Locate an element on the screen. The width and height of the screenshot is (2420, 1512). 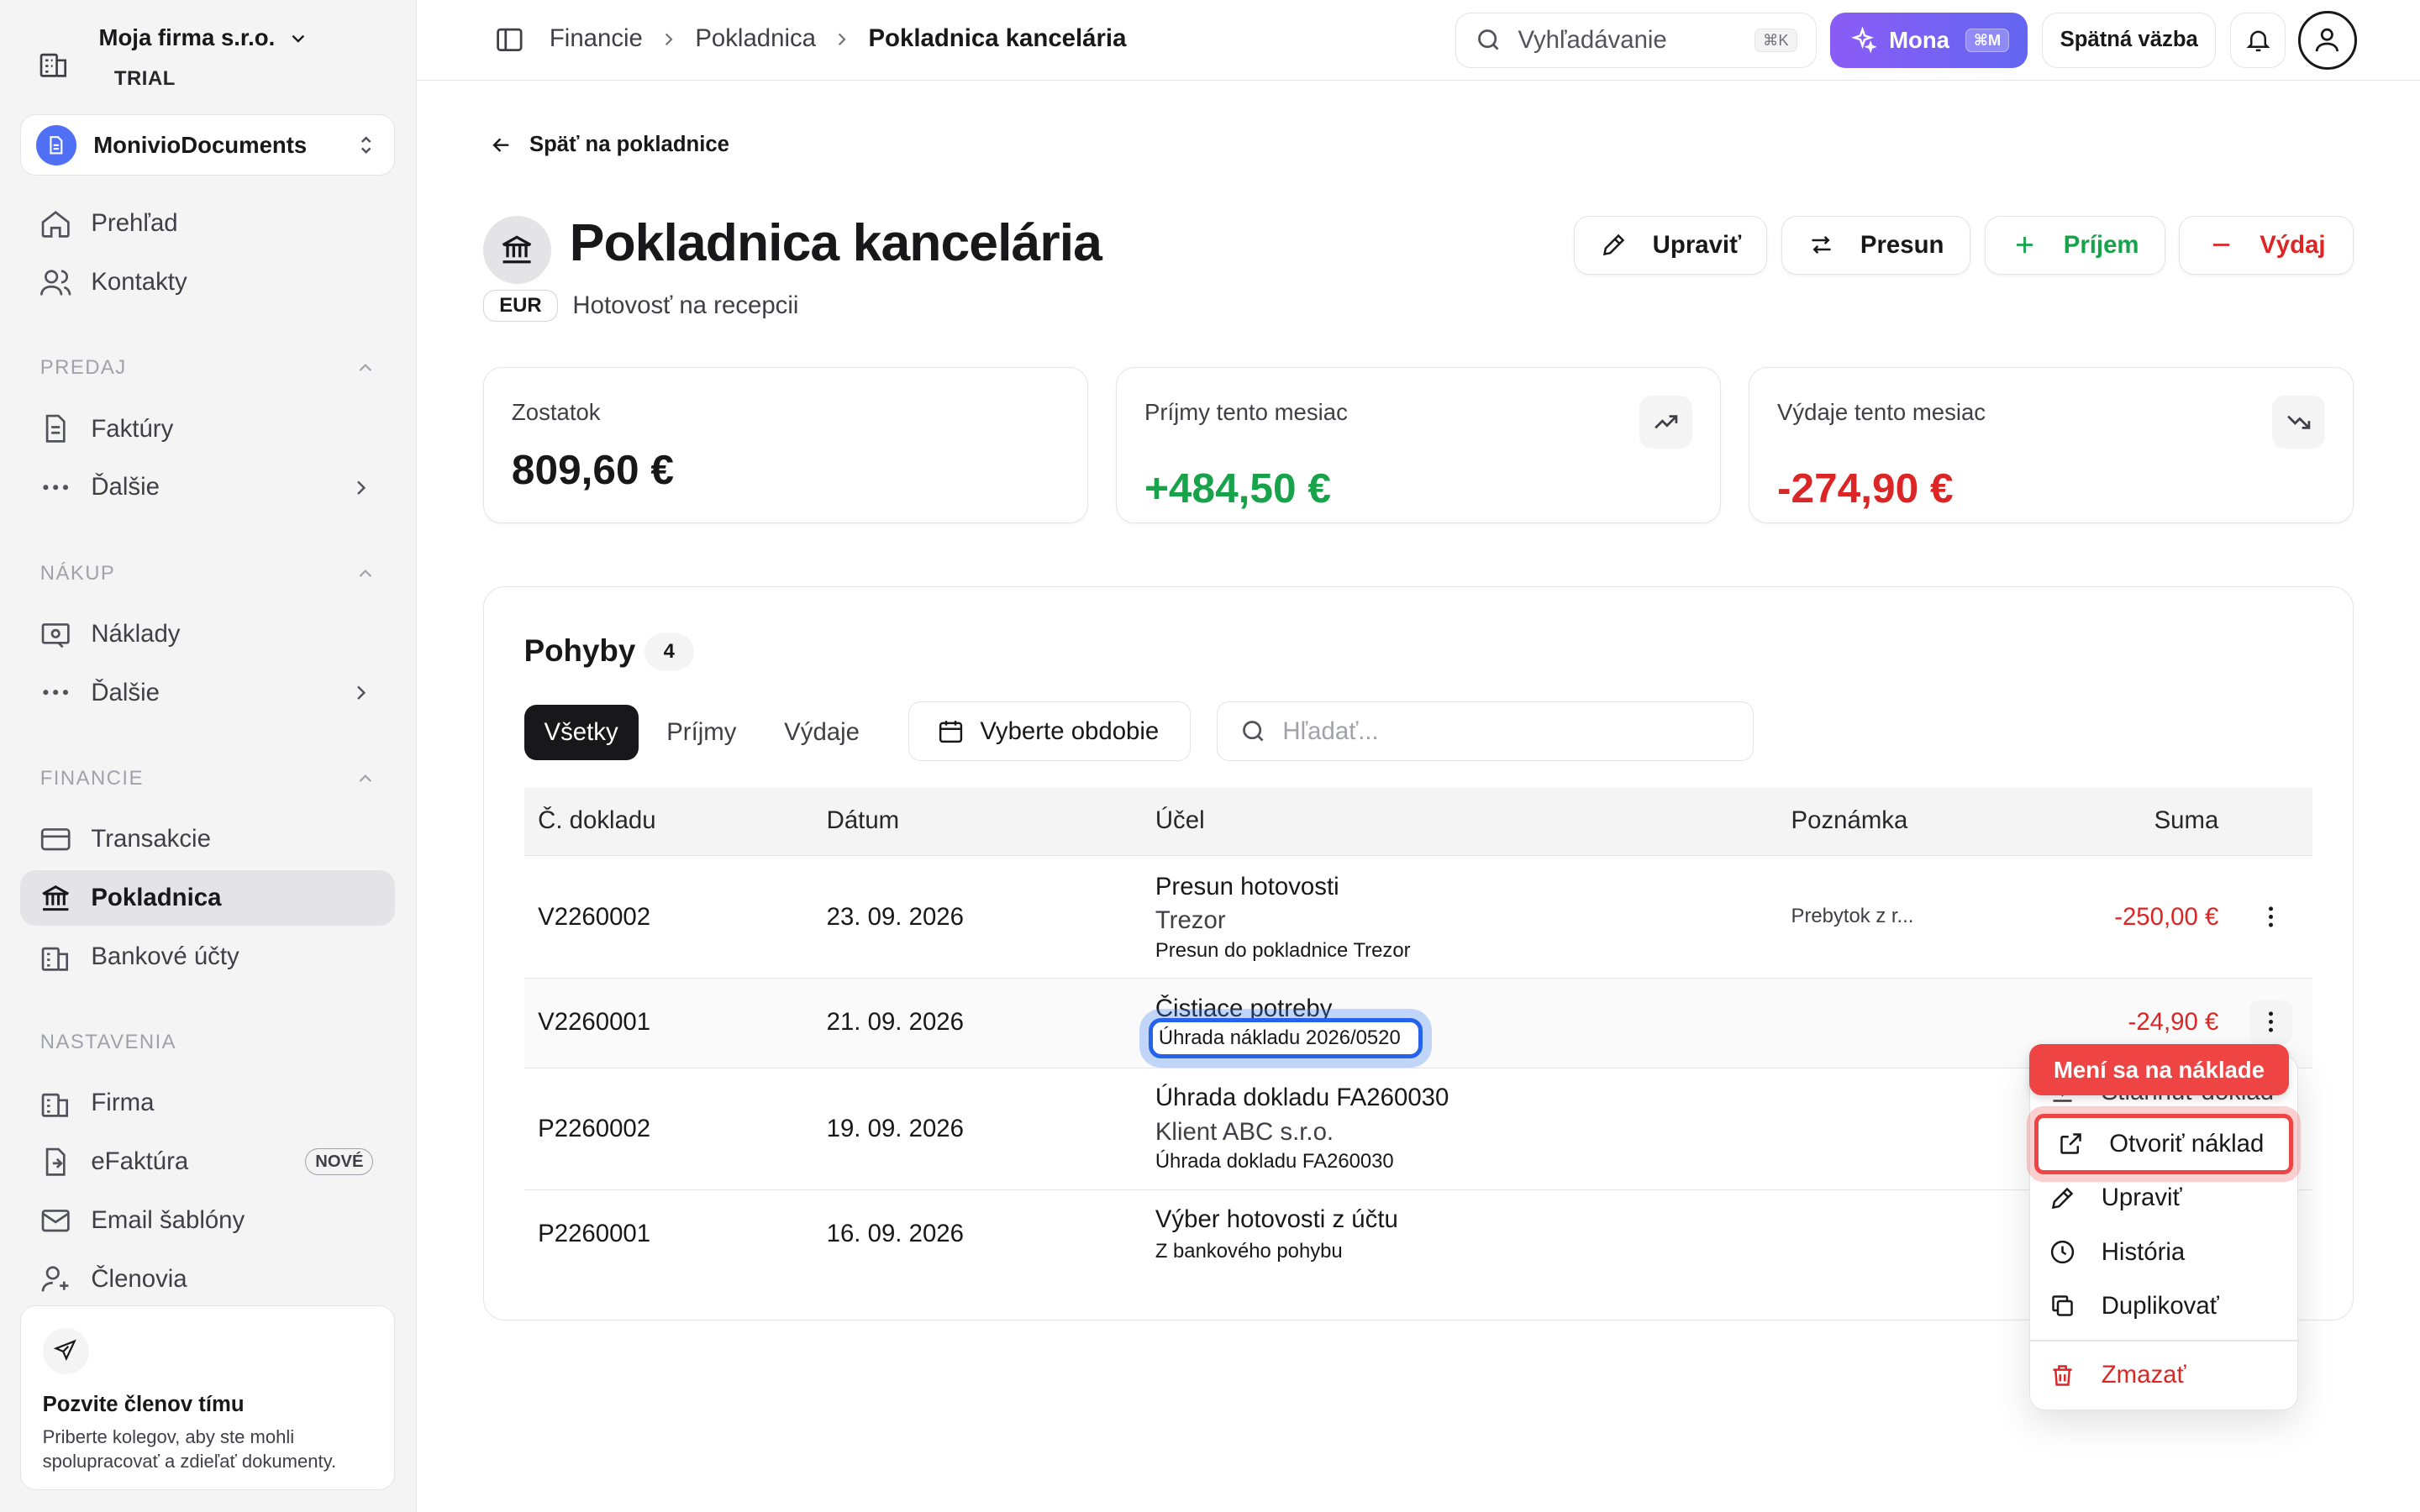
sidebar-item-clenovia: Členovia is located at coordinates (207, 1279).